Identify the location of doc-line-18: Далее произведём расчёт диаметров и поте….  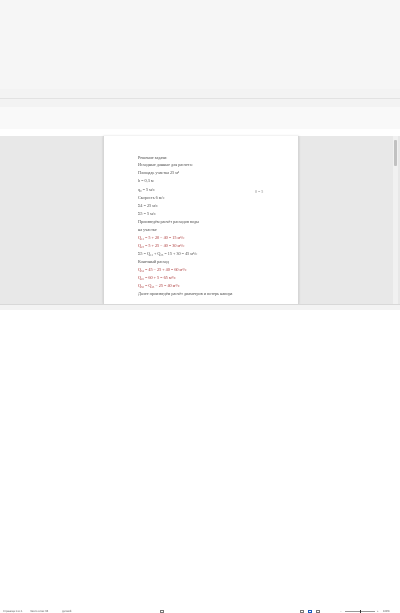
(185, 293).